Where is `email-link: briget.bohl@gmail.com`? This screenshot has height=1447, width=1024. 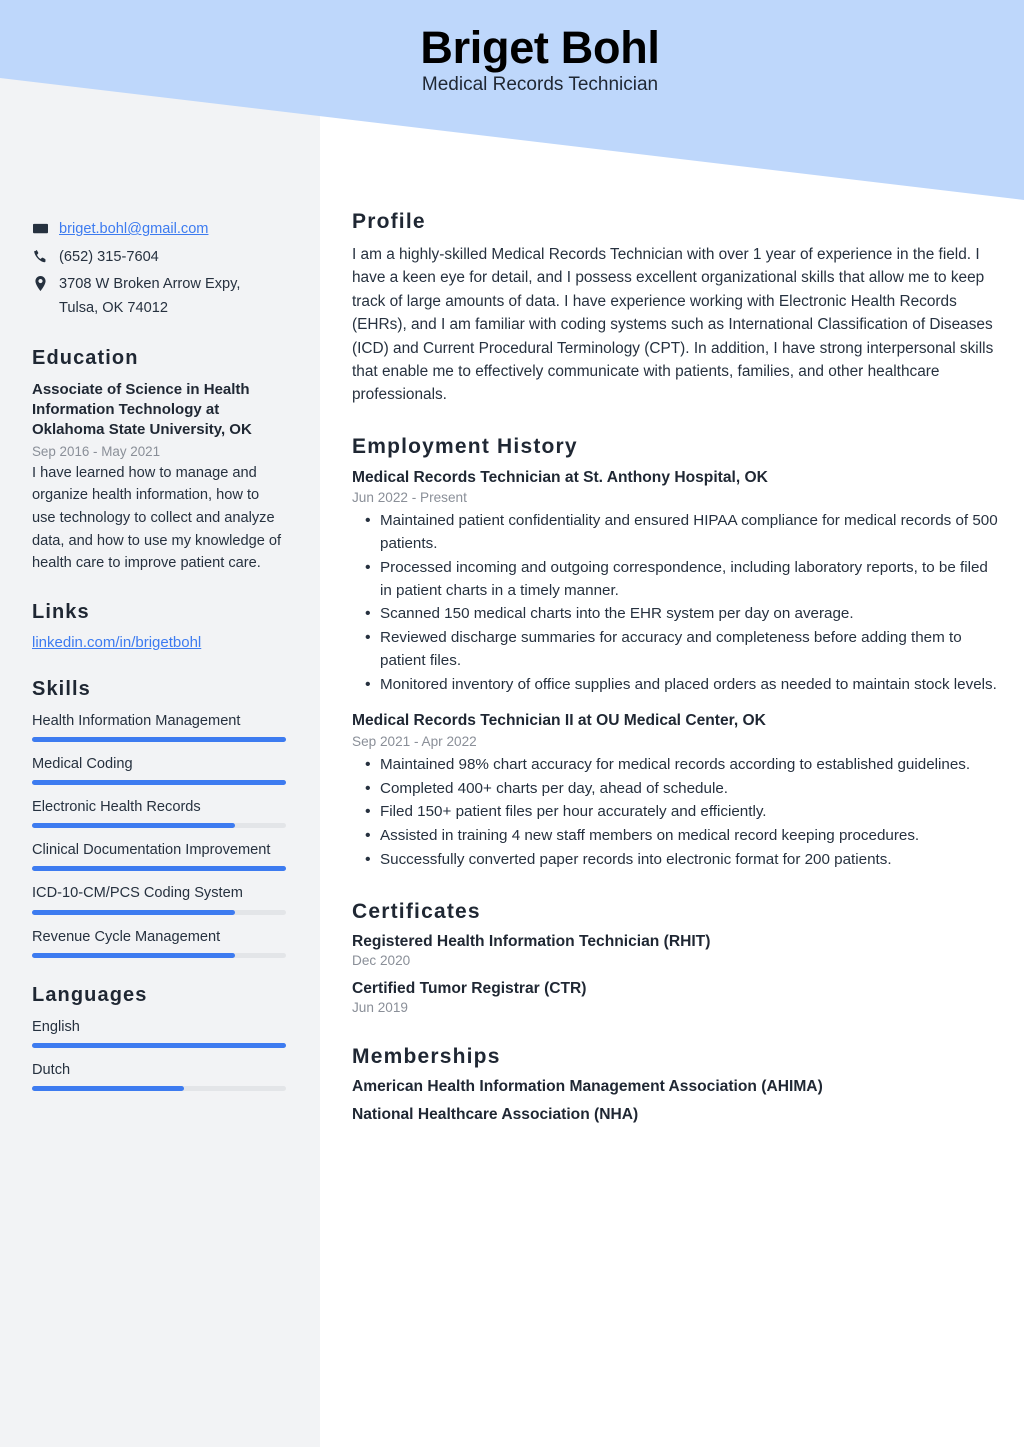
email-link: briget.bohl@gmail.com is located at coordinates (133, 230).